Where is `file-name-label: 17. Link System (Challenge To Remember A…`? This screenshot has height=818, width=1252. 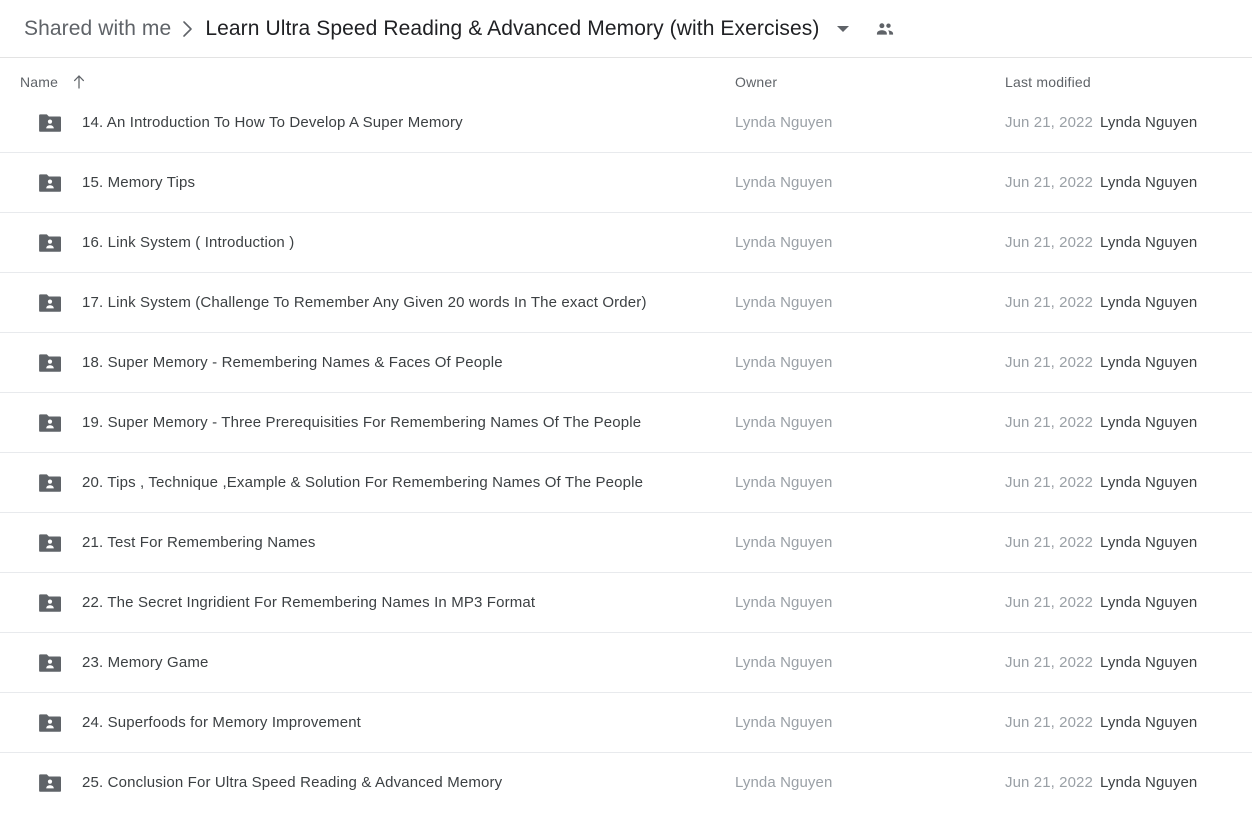
file-name-label: 17. Link System (Challenge To Remember A… is located at coordinates (364, 302).